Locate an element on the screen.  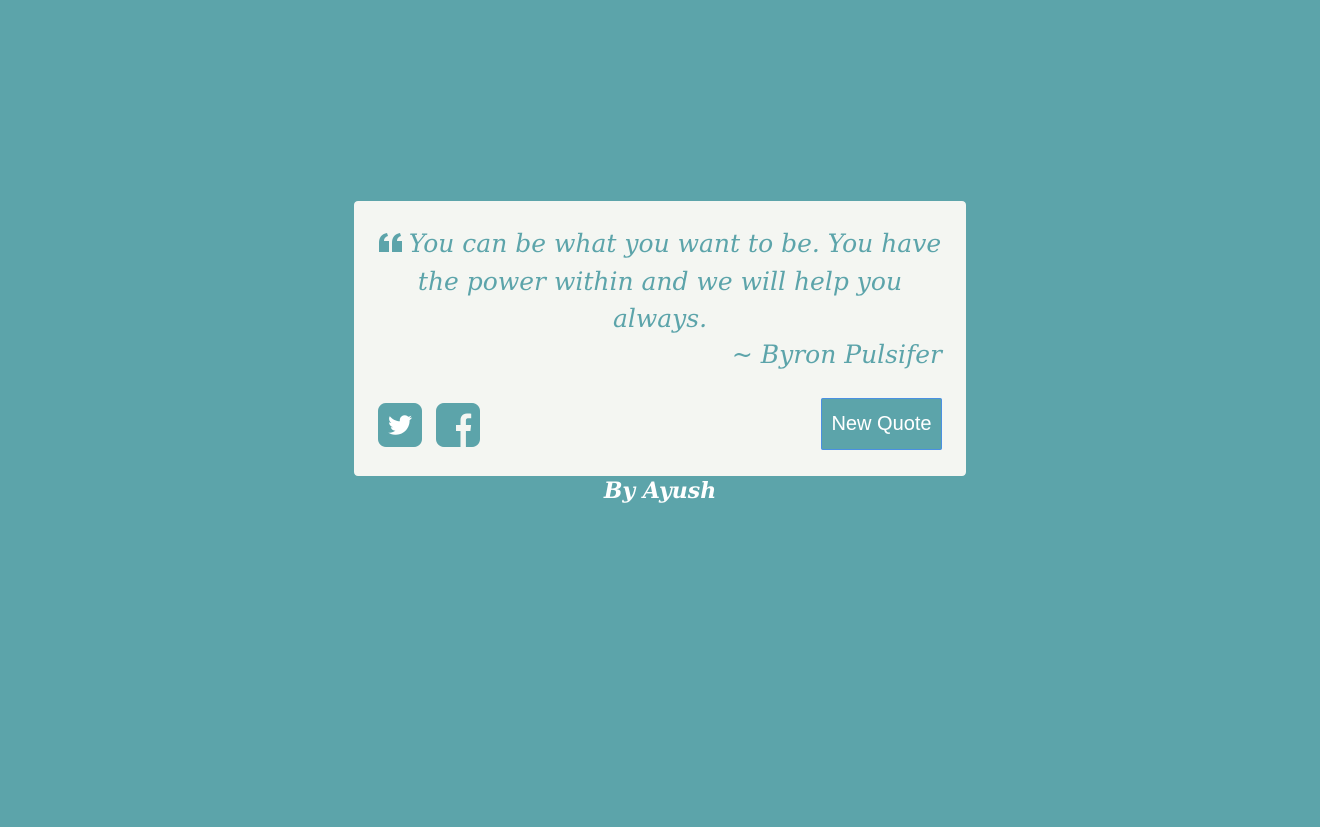
share-facebook-button is located at coordinates (458, 425).